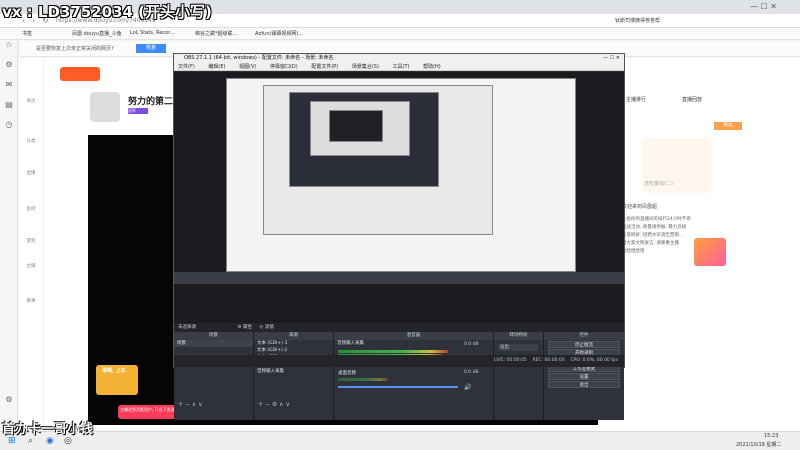  What do you see at coordinates (27, 33) in the screenshot?
I see `bookmark-0: 书签` at bounding box center [27, 33].